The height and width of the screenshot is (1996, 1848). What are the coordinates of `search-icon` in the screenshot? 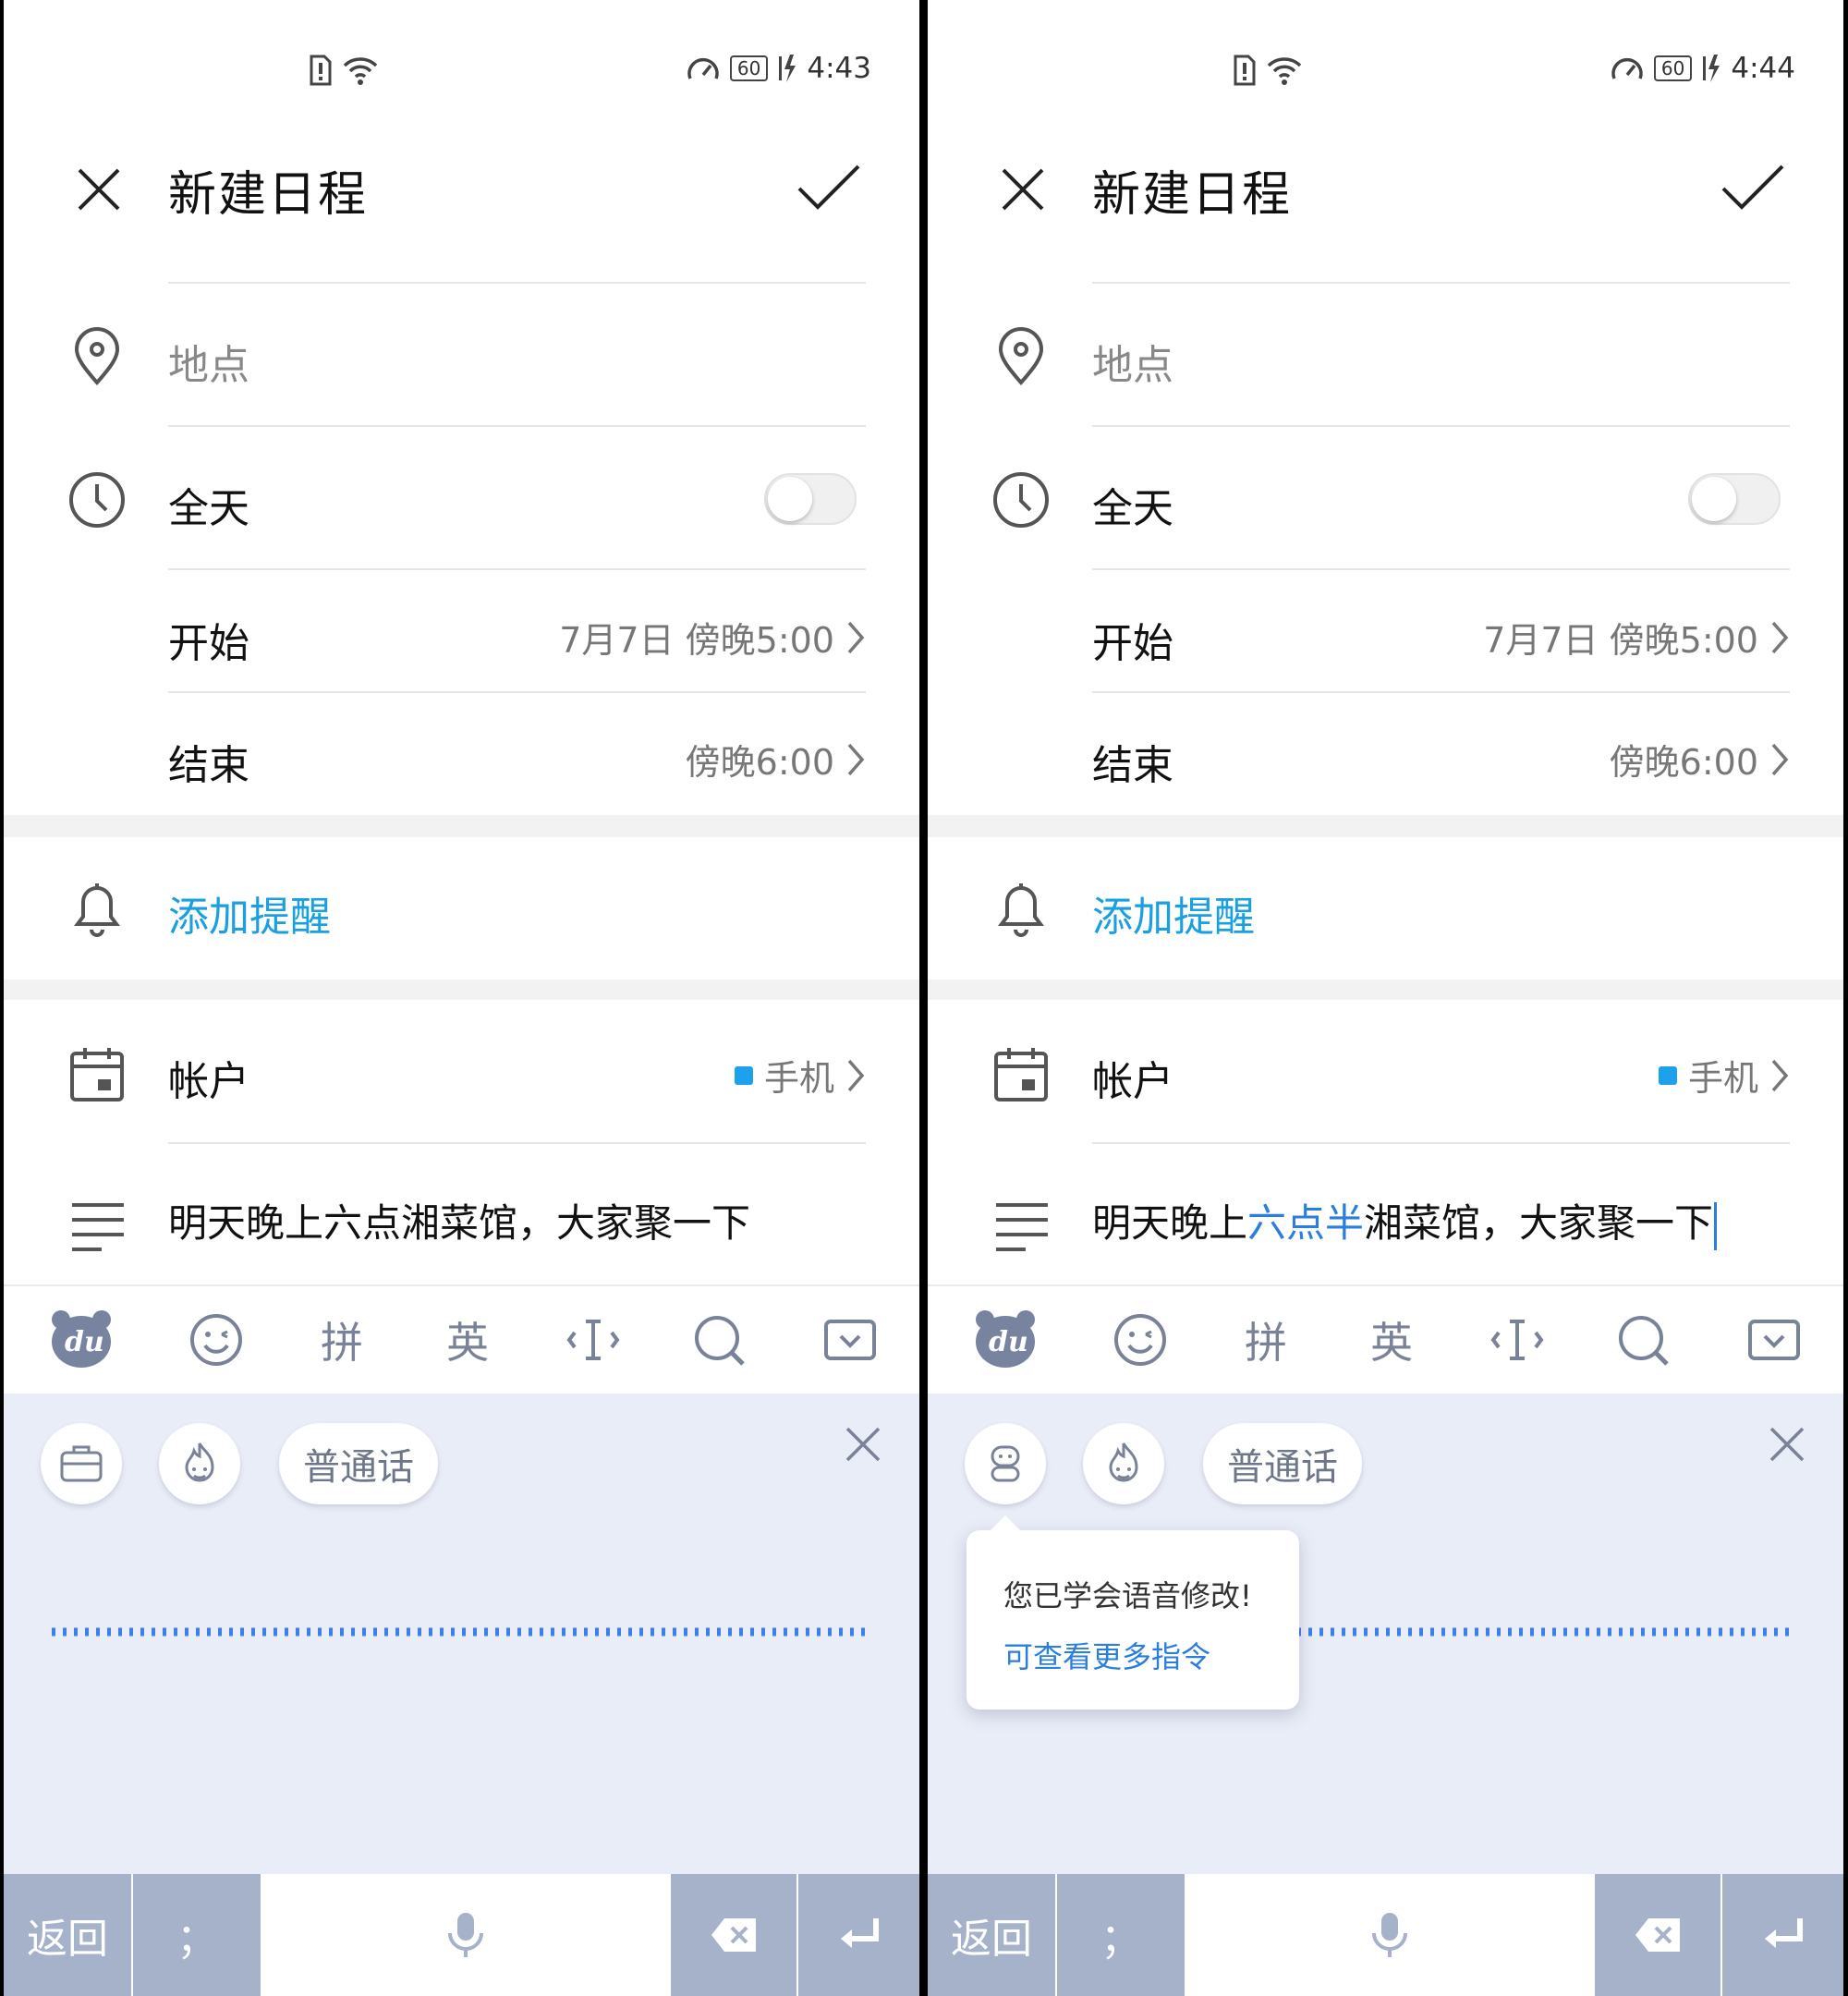 It's located at (720, 1341).